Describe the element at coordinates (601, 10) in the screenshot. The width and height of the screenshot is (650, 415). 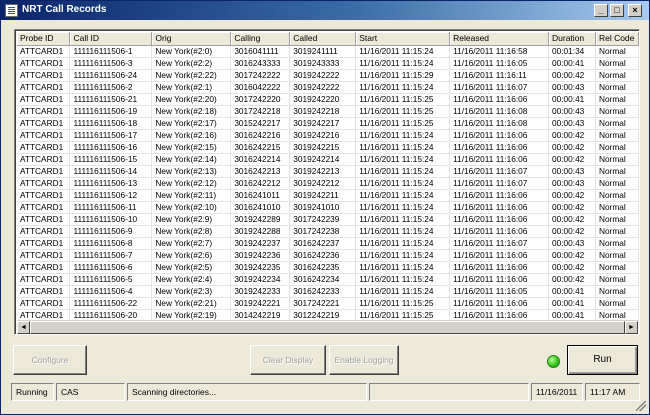
I see `minimize-button: _` at that location.